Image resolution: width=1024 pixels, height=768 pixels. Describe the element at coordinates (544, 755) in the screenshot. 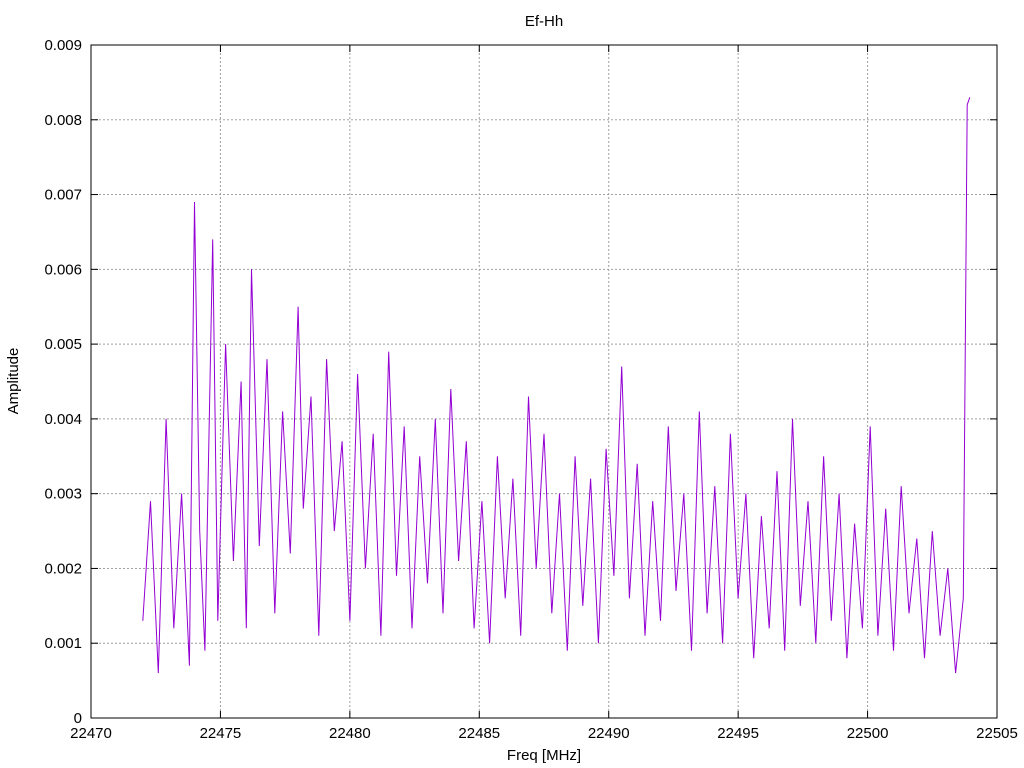

I see `x-axis-label: Freq [MHz]` at that location.